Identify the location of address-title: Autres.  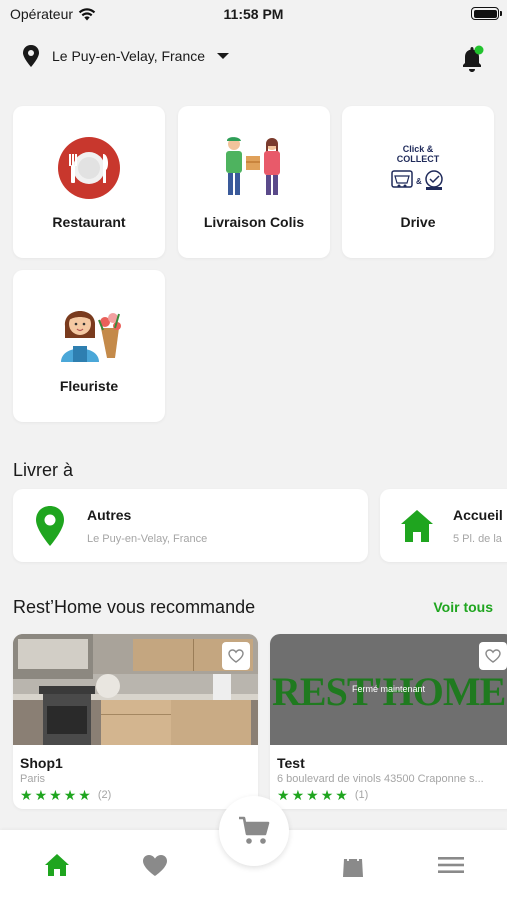
(109, 514).